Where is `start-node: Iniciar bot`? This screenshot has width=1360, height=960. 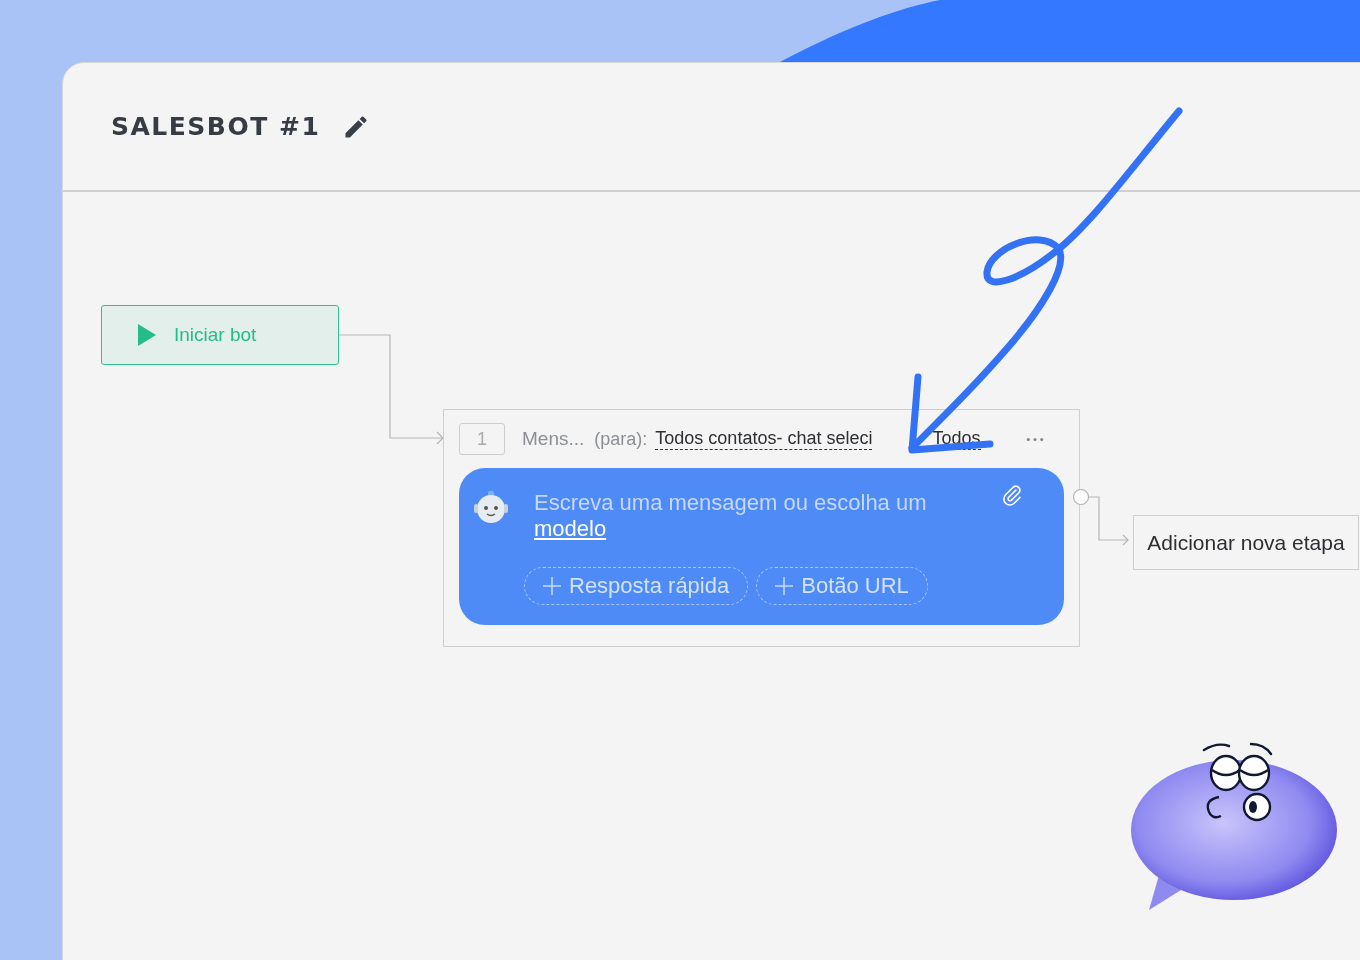
start-node: Iniciar bot is located at coordinates (220, 335).